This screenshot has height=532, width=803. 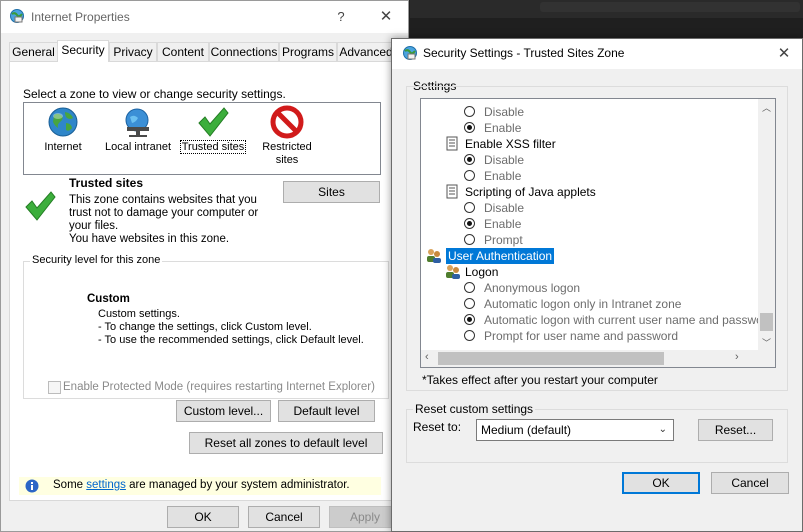 What do you see at coordinates (244, 51) in the screenshot?
I see `tab-connections: Connections` at bounding box center [244, 51].